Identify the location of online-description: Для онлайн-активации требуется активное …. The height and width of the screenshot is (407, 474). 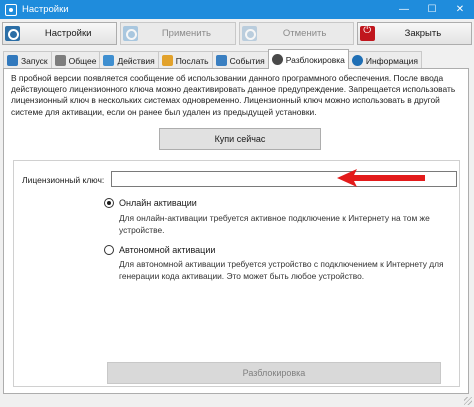
(274, 224).